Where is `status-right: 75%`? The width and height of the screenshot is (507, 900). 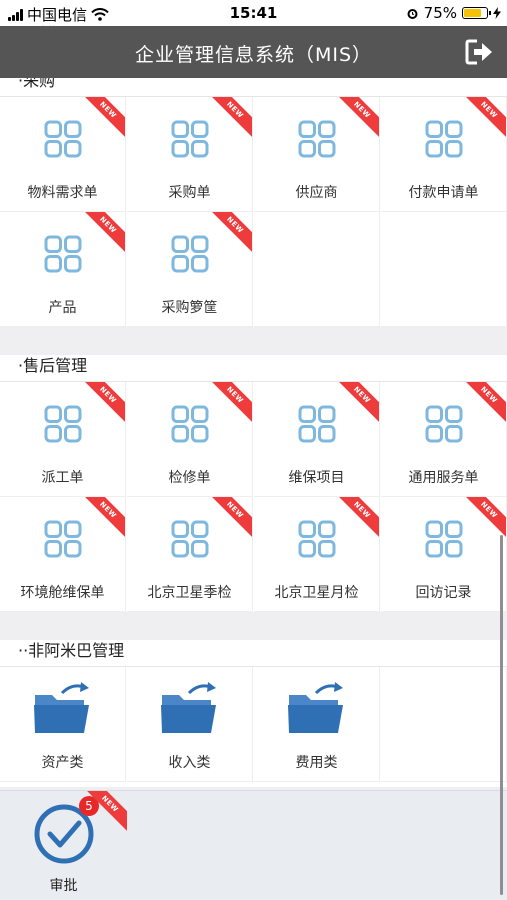 status-right: 75% is located at coordinates (453, 13).